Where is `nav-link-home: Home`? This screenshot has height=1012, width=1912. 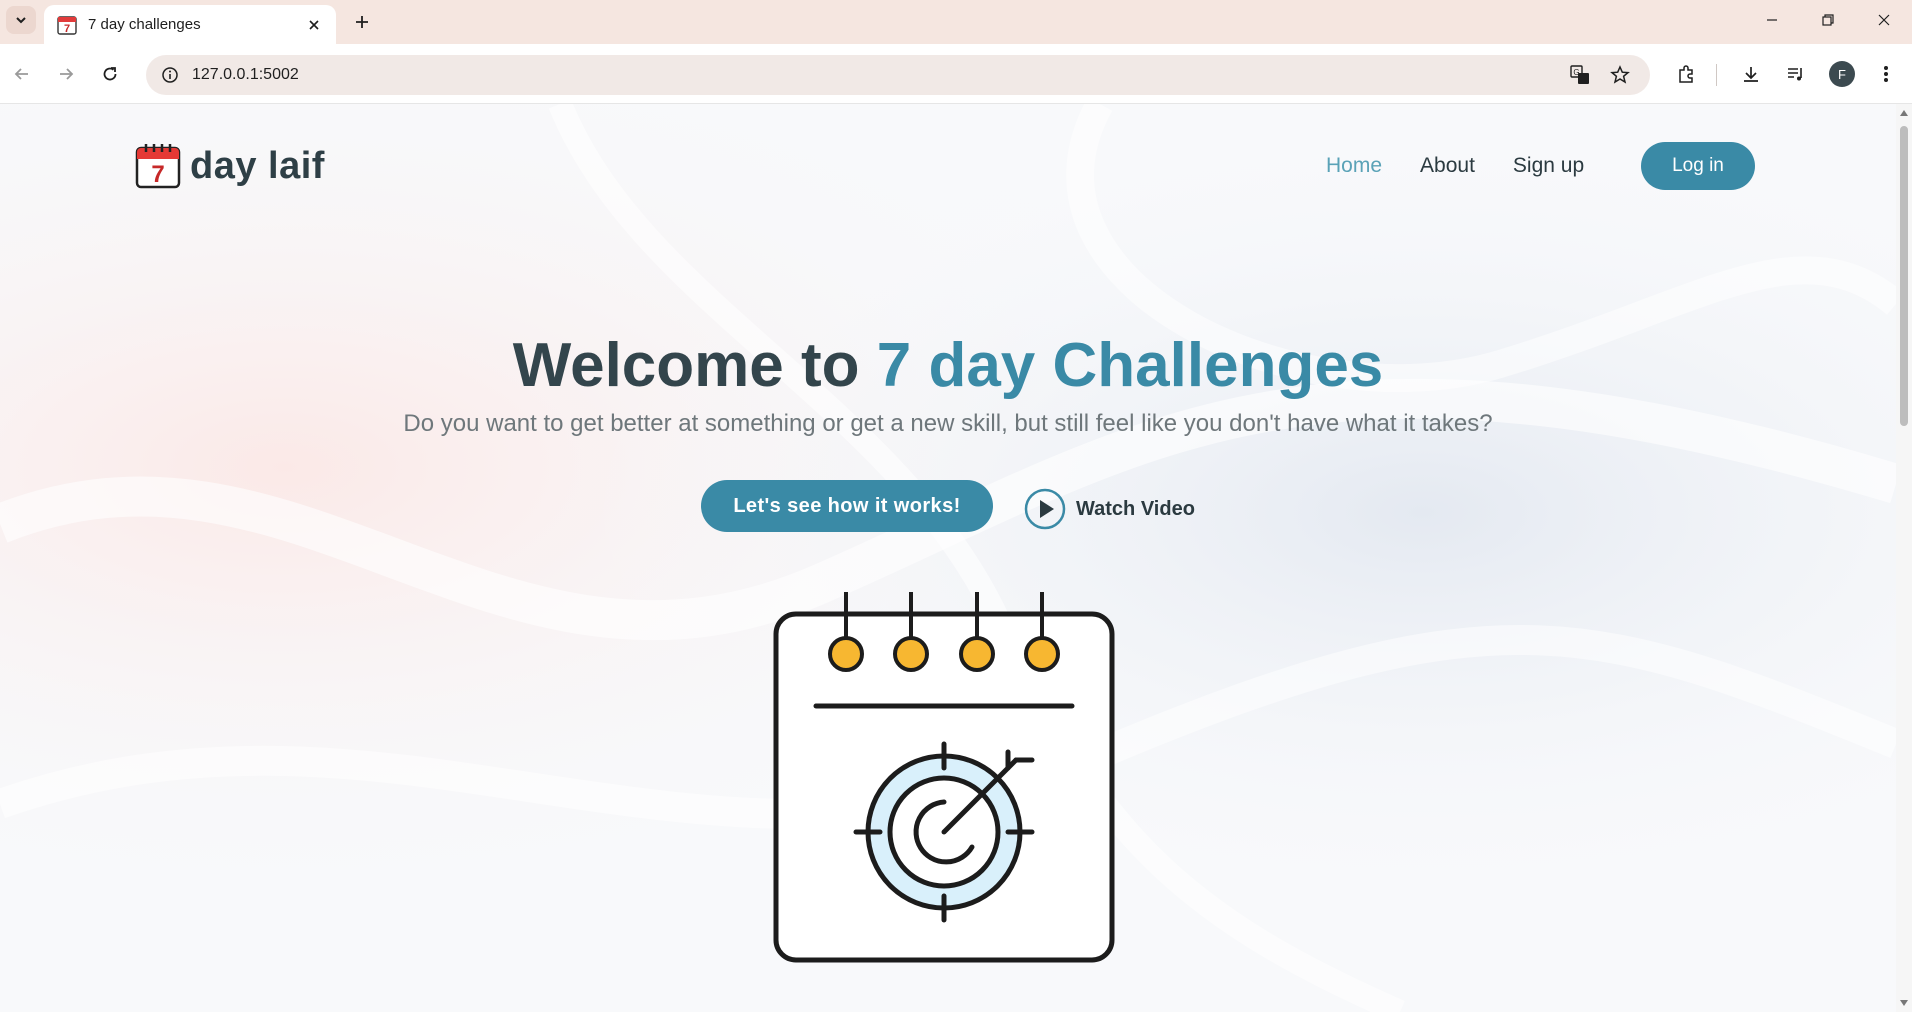
nav-link-home: Home is located at coordinates (1354, 166).